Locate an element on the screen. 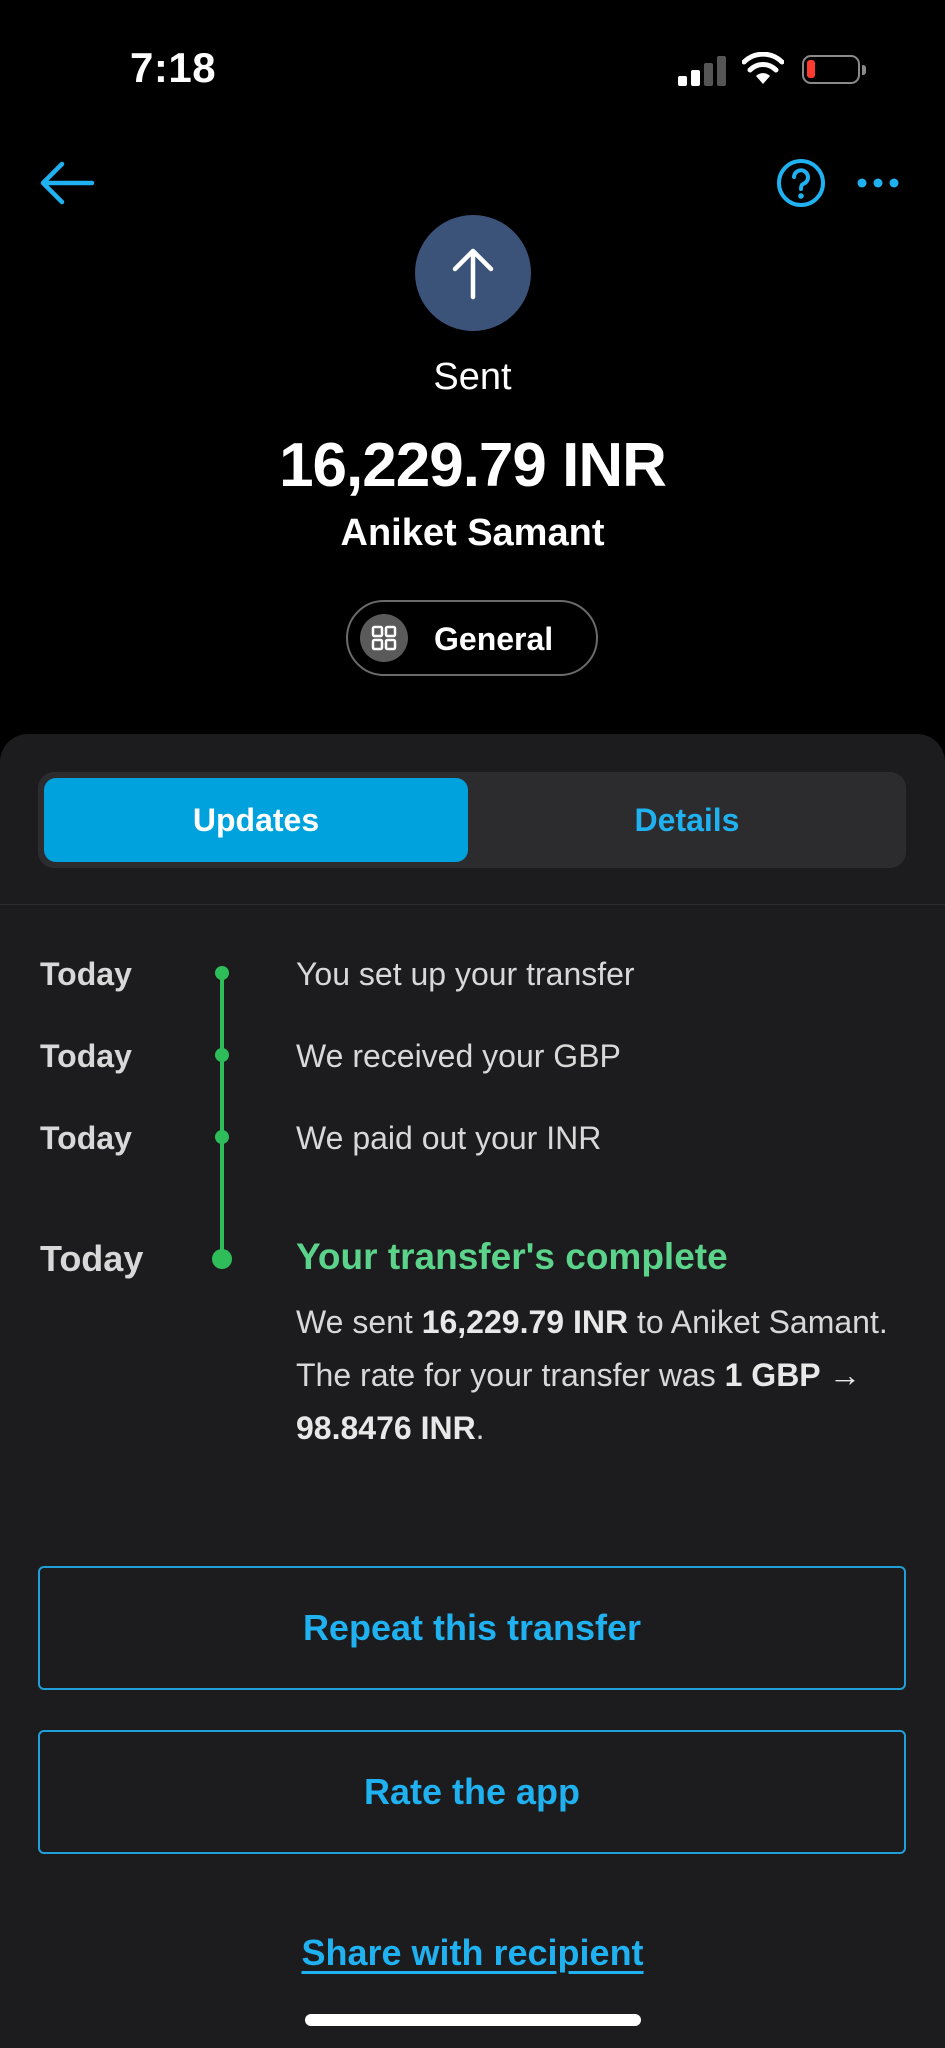 This screenshot has height=2048, width=945. category-button: General is located at coordinates (472, 638).